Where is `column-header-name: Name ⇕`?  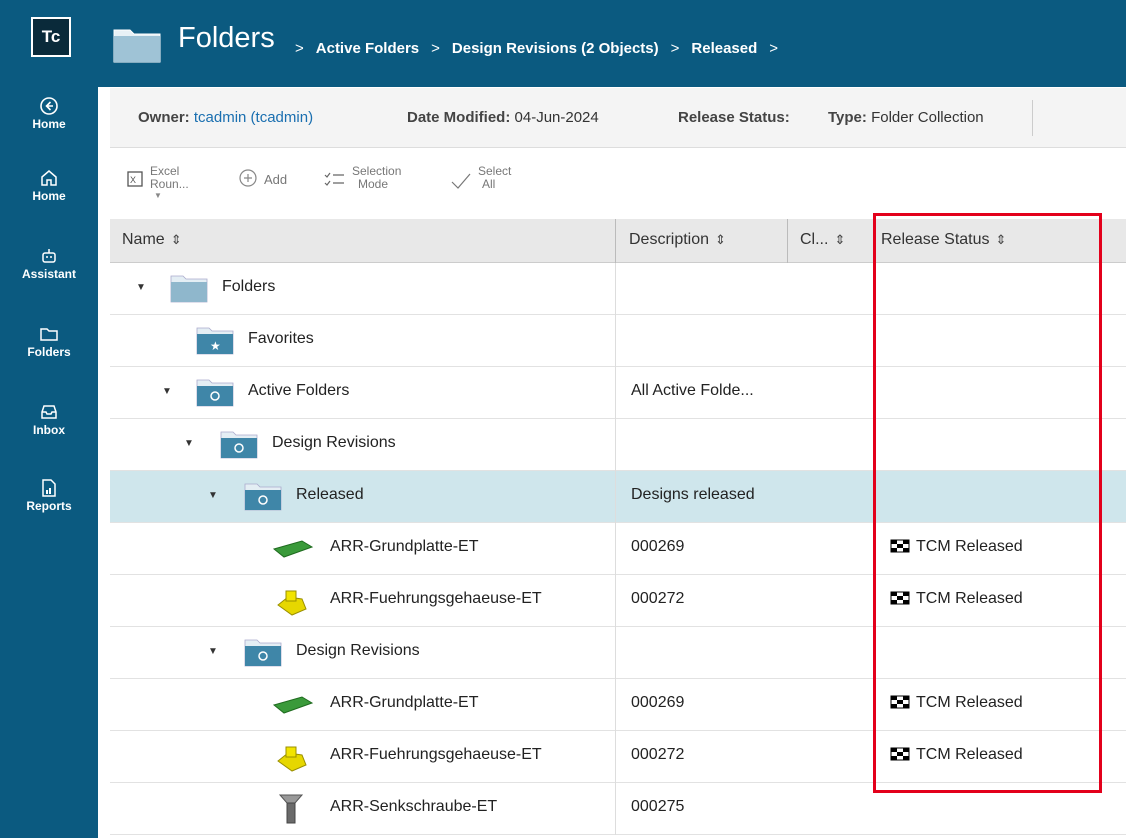 column-header-name: Name ⇕ is located at coordinates (152, 240).